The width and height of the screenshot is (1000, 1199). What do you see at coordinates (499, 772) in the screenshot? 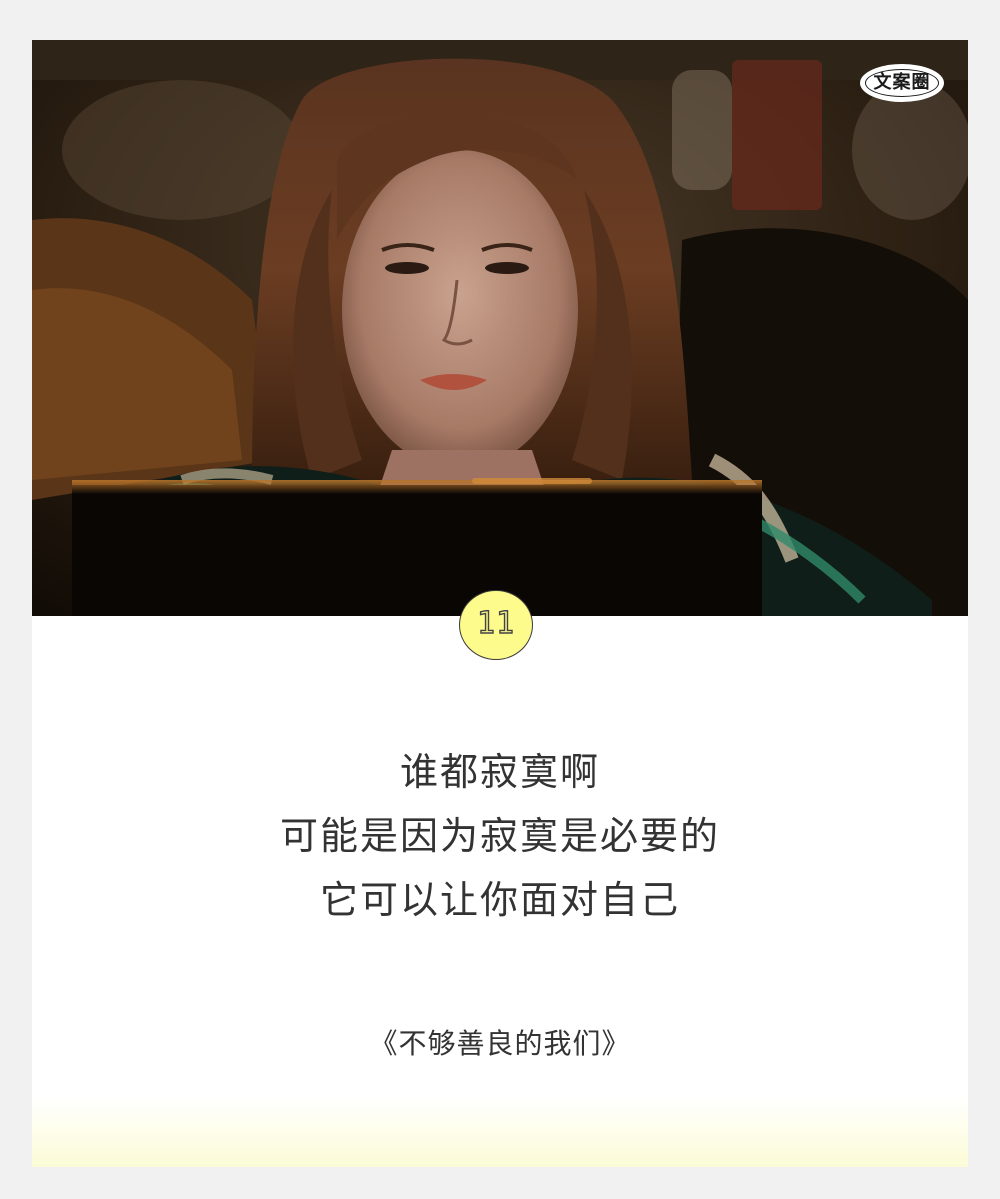
I see `quote-line-1: 谁都寂寞啊` at bounding box center [499, 772].